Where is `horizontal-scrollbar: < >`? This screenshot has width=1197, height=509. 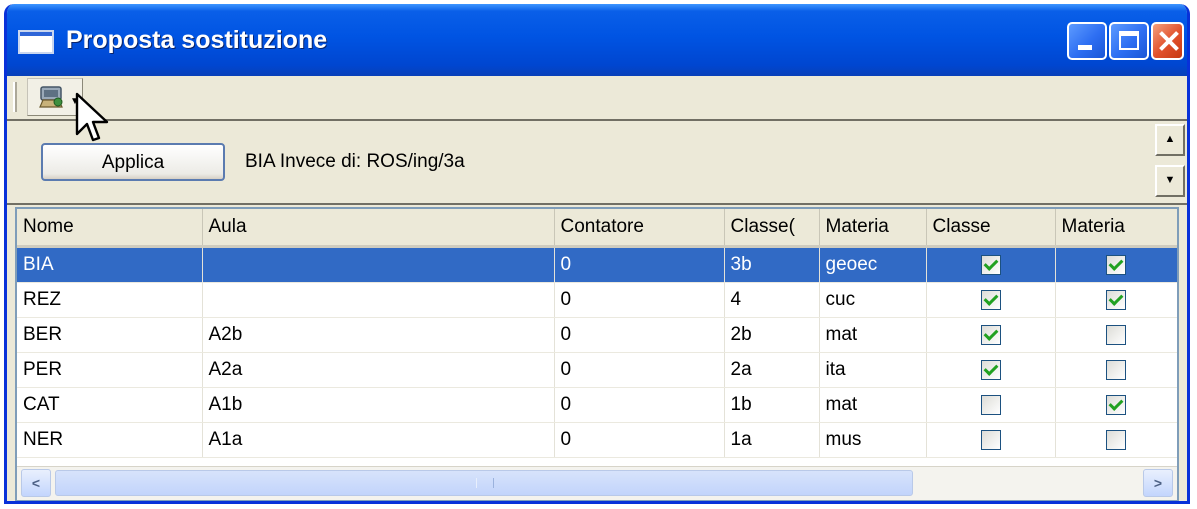
horizontal-scrollbar: < > is located at coordinates (597, 483).